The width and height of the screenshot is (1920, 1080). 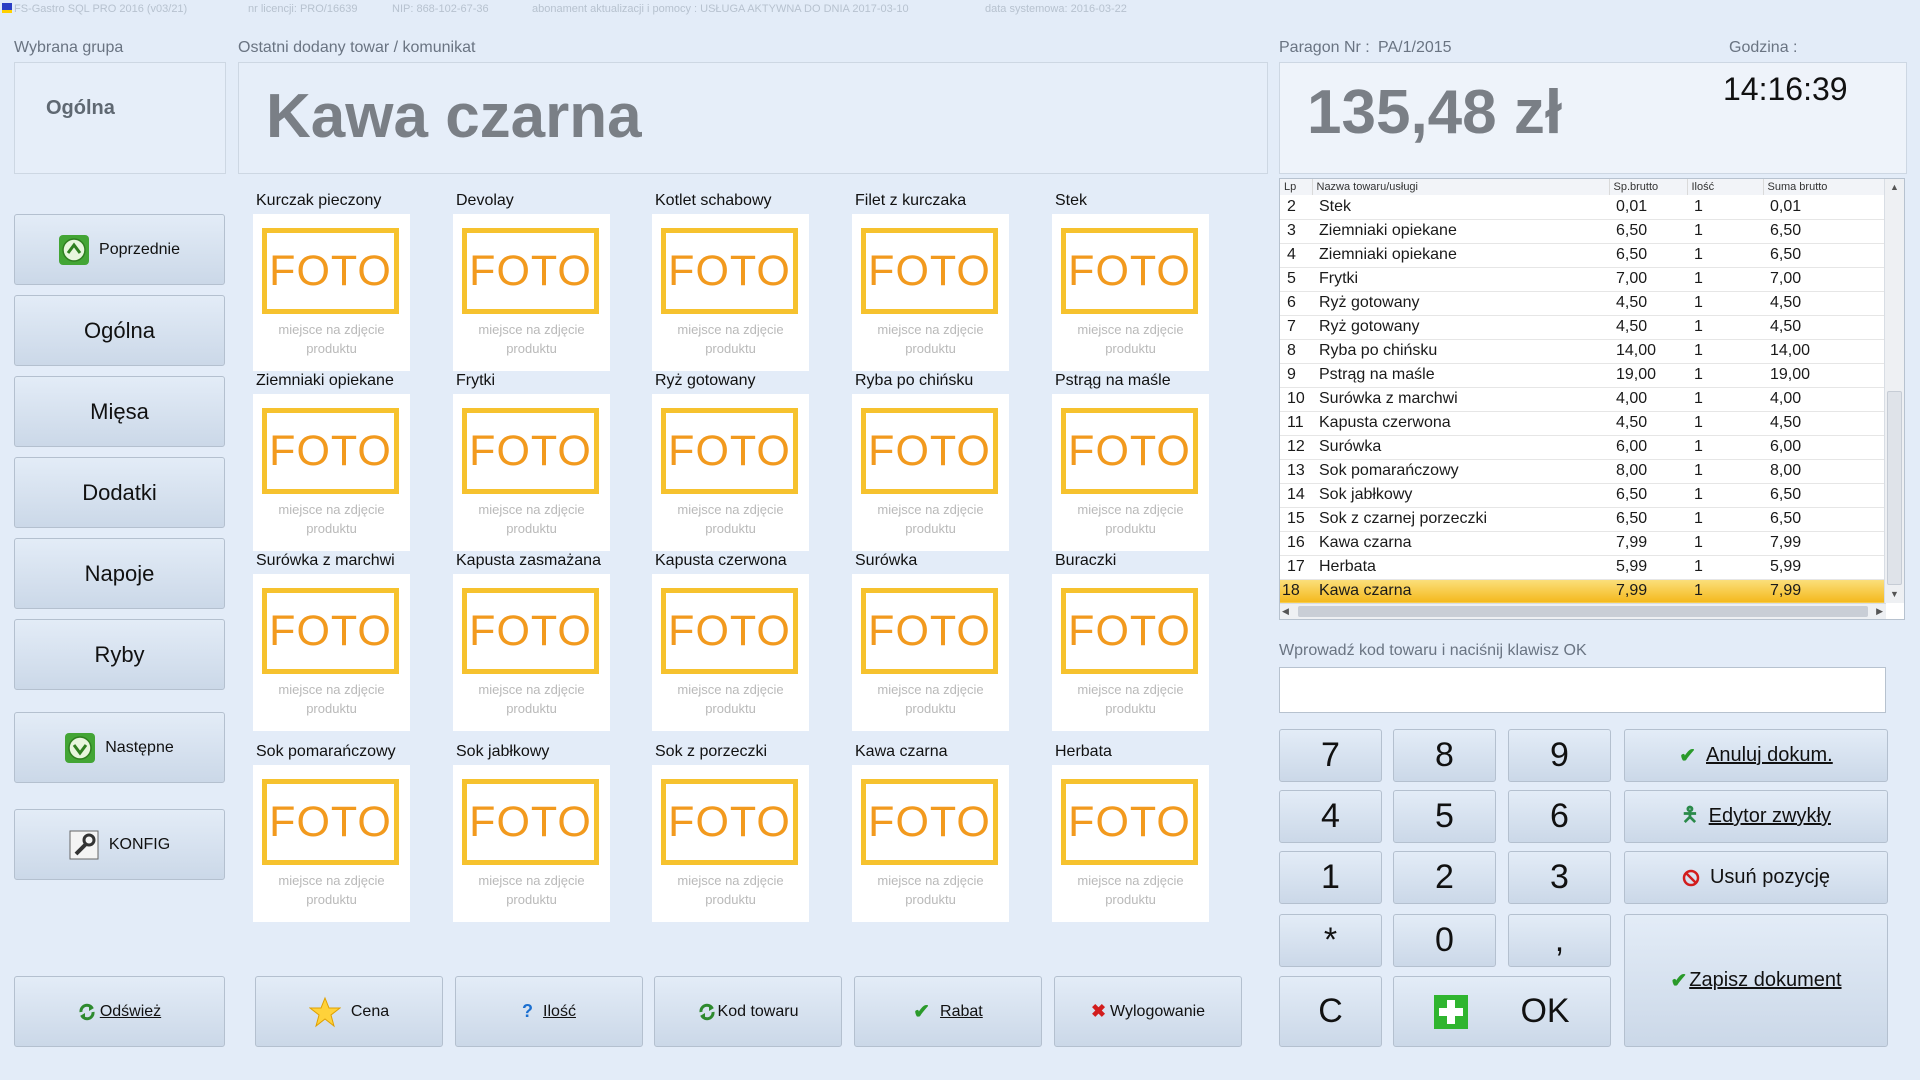 What do you see at coordinates (1582, 231) in the screenshot?
I see `table-row: 3 Ziemniaki opiekane 6,50 1 6,50` at bounding box center [1582, 231].